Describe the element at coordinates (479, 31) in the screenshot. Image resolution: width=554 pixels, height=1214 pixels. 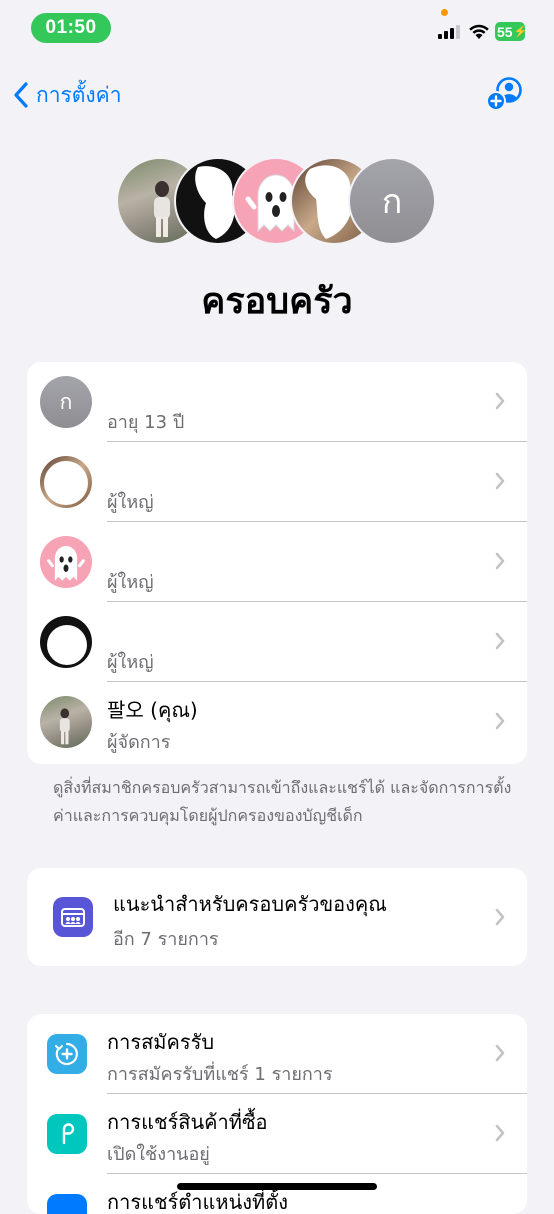
I see `wifi-icon` at that location.